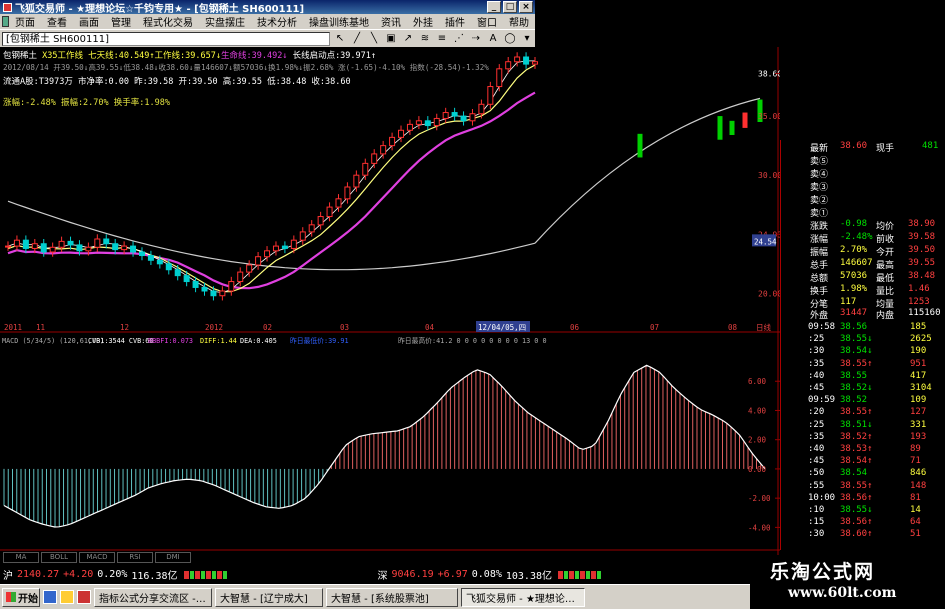 This screenshot has width=945, height=609. I want to click on menu-item-5: 实盘摆庄, so click(225, 21).